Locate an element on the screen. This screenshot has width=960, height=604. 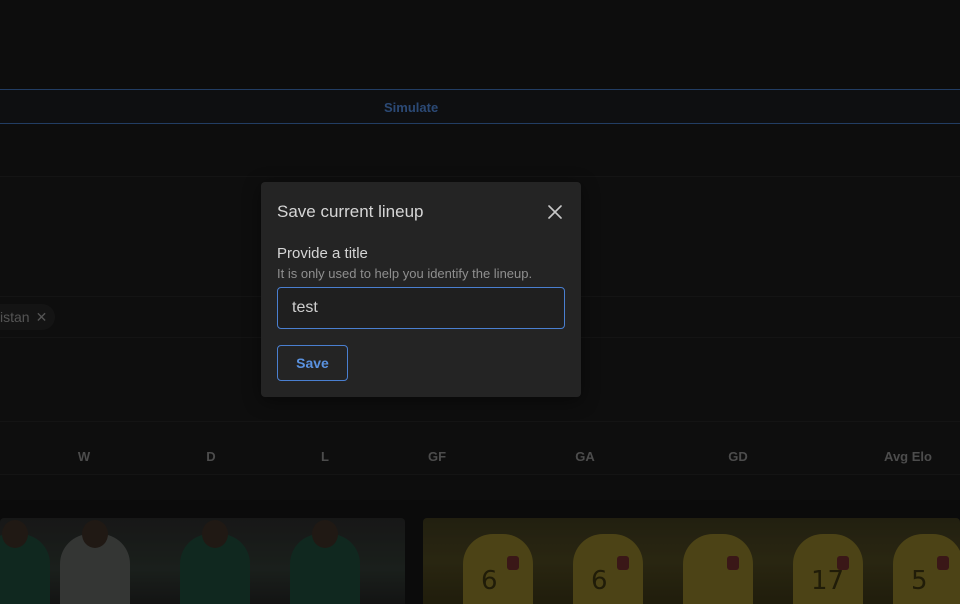
title-field-label: Provide a title is located at coordinates (322, 253).